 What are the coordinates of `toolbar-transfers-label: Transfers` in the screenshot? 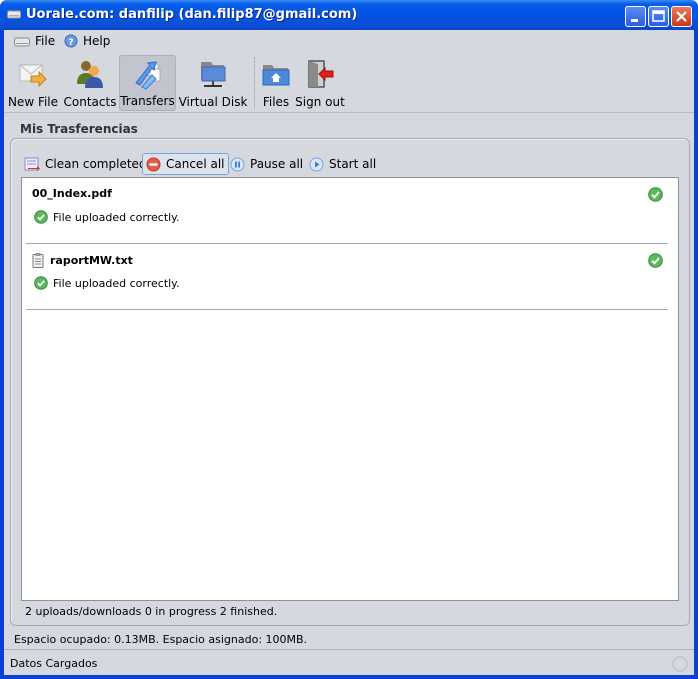 It's located at (147, 101).